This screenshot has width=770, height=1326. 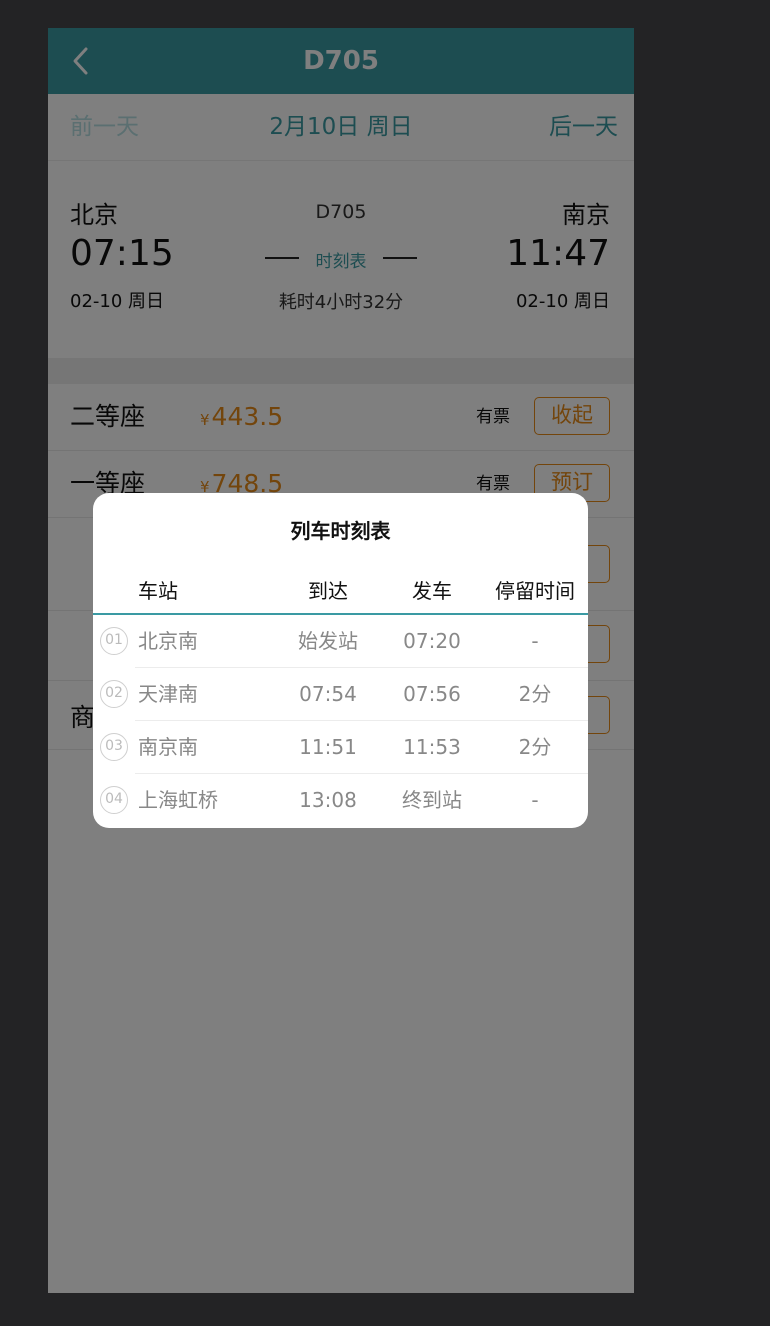 What do you see at coordinates (114, 747) in the screenshot?
I see `stop-index: 03` at bounding box center [114, 747].